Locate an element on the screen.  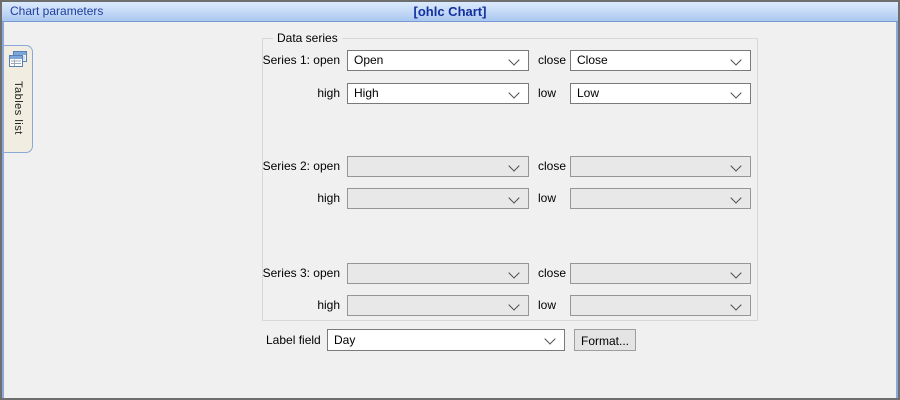
series-3-open-select is located at coordinates (438, 273).